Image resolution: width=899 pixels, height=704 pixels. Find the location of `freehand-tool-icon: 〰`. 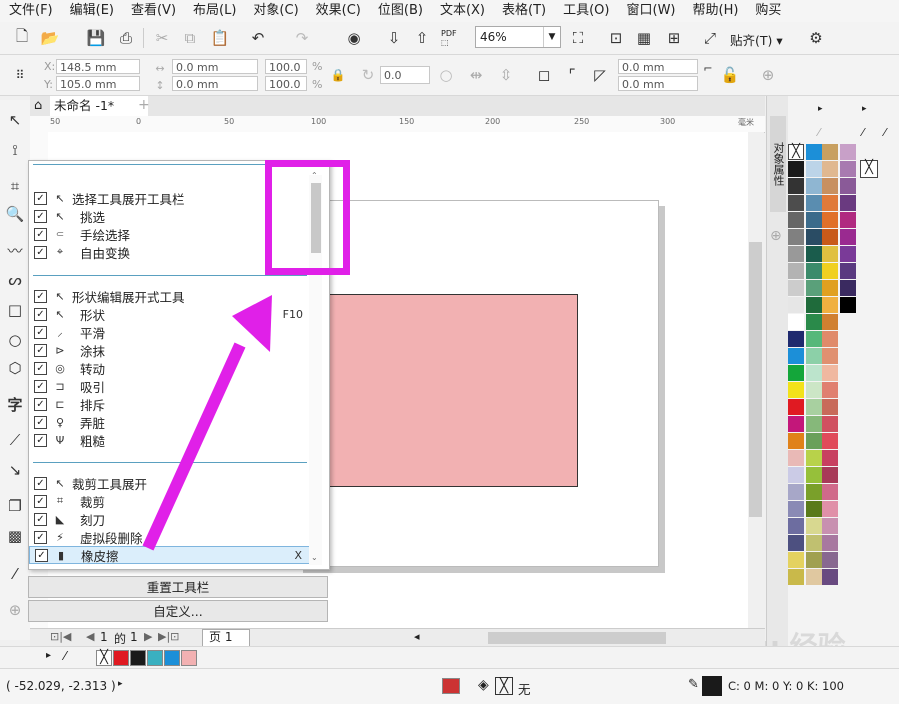

freehand-tool-icon: 〰 is located at coordinates (15, 250).